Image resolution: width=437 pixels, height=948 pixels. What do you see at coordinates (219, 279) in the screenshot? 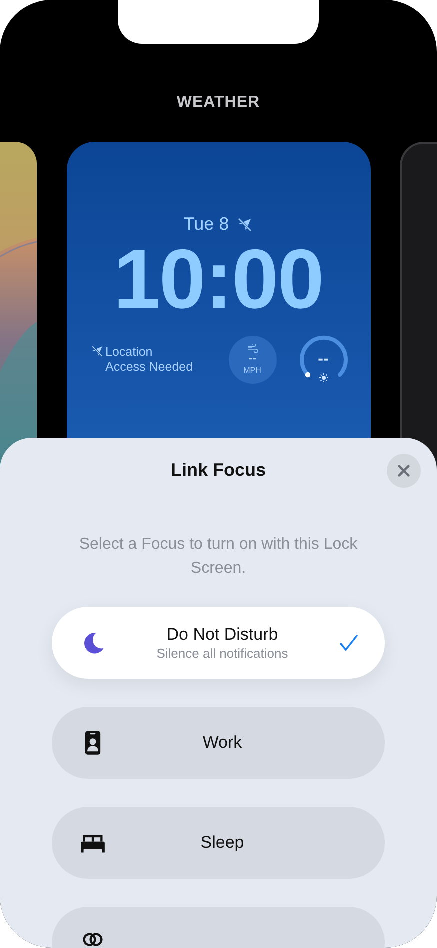
I see `clock-time: 10:00` at bounding box center [219, 279].